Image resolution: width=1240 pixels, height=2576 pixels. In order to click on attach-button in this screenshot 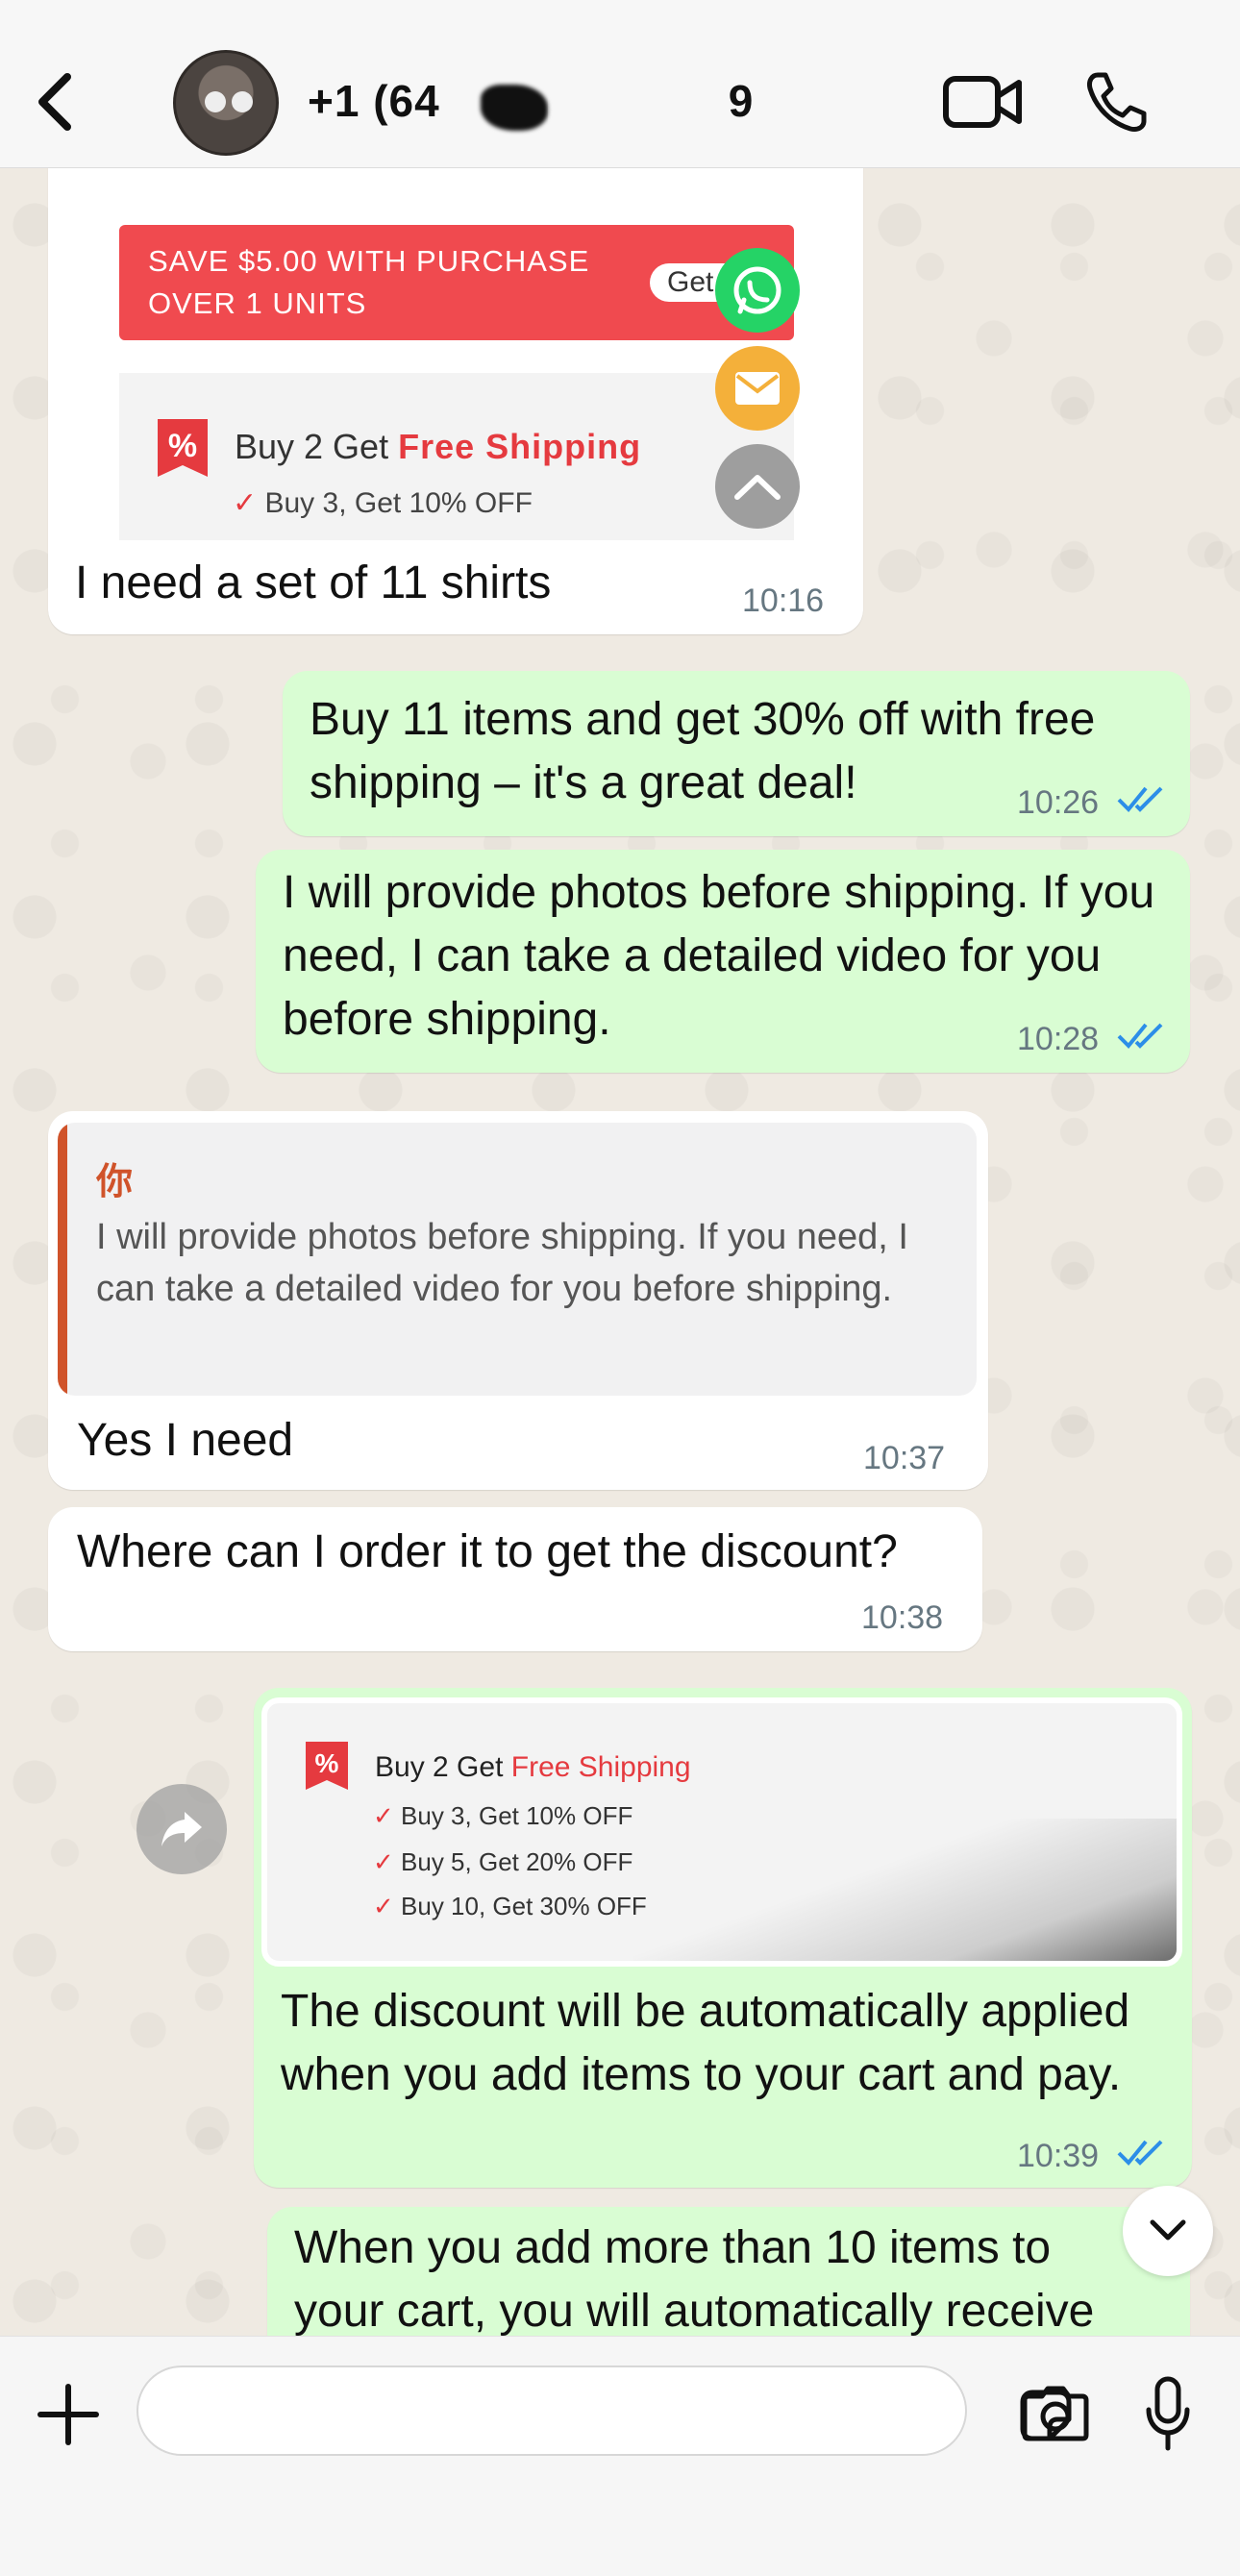, I will do `click(68, 2414)`.